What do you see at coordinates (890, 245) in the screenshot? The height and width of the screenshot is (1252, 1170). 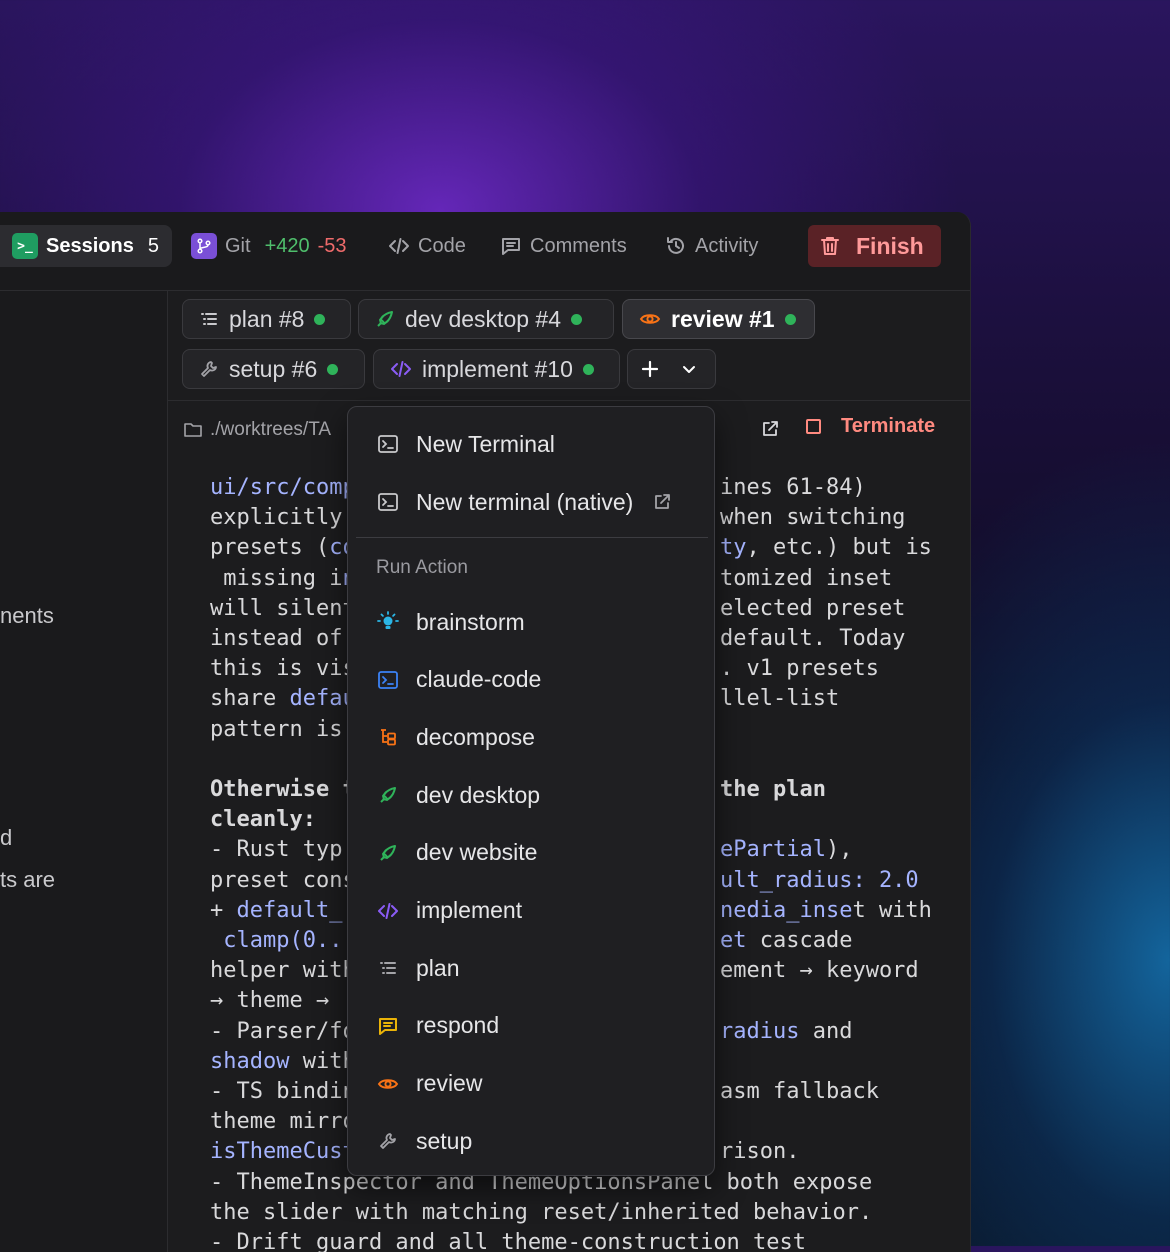 I see `finish-label: Finish` at bounding box center [890, 245].